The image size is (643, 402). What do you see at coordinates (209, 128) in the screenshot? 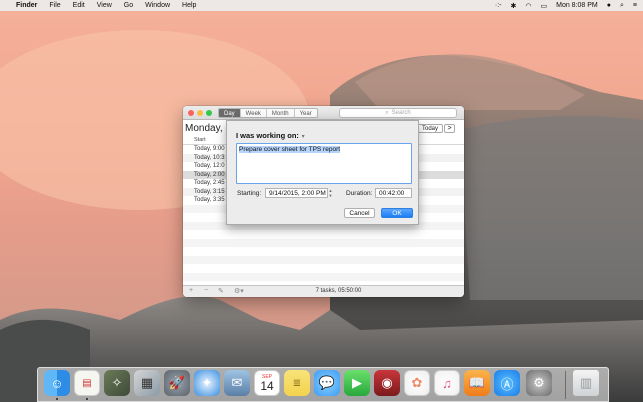
I see `day-title: Monday, S` at bounding box center [209, 128].